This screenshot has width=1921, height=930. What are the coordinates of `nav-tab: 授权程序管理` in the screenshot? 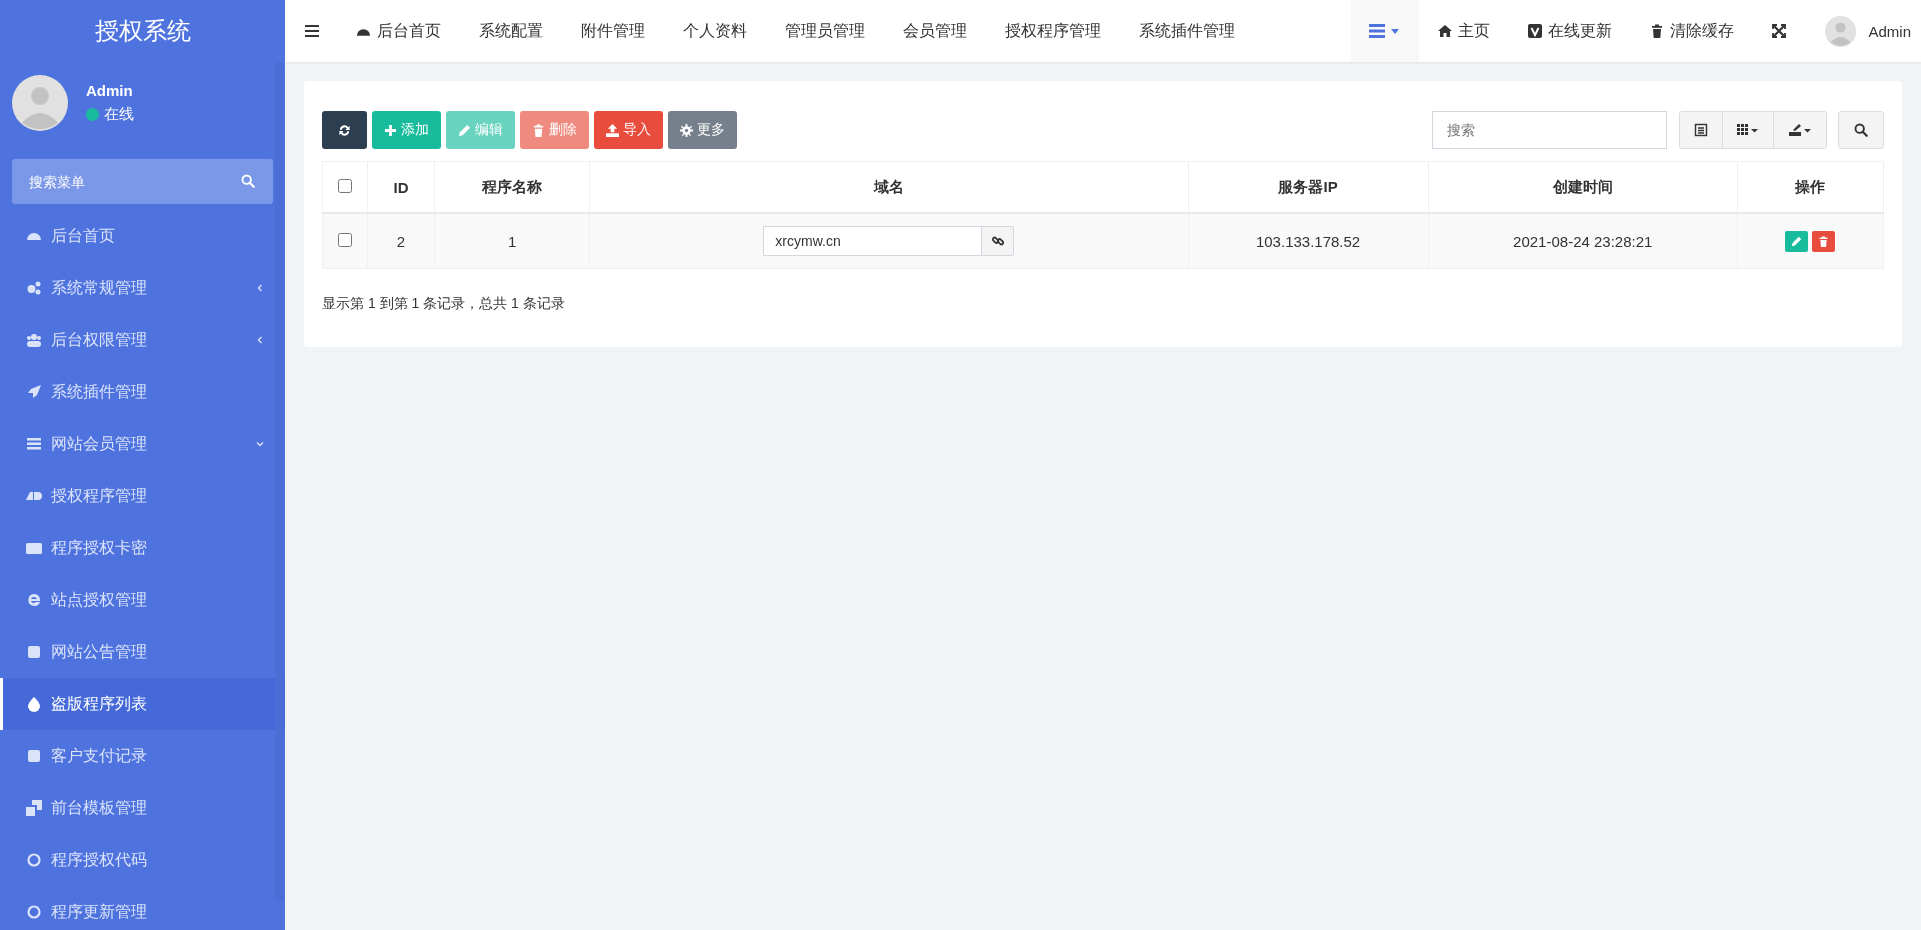 It's located at (1053, 31).